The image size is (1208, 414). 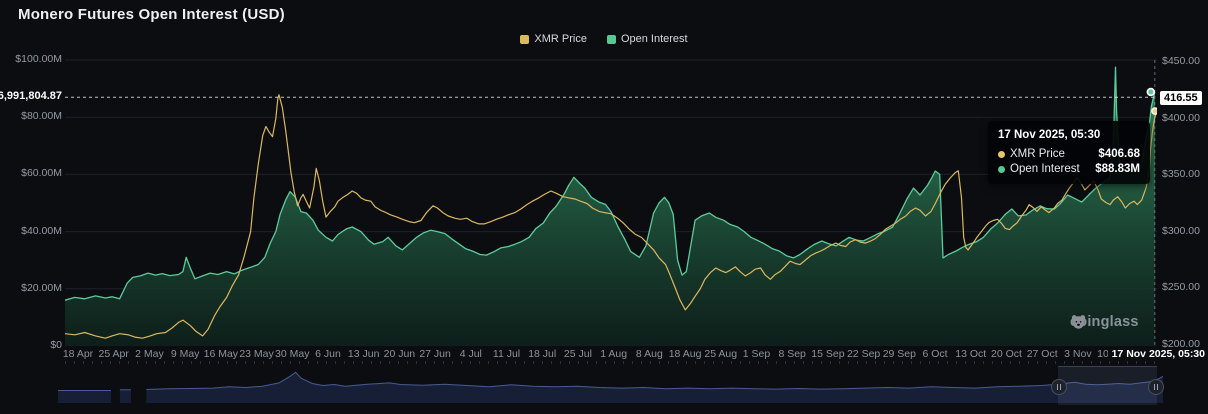 What do you see at coordinates (1037, 154) in the screenshot?
I see `tooltip-series-label: XMR Price` at bounding box center [1037, 154].